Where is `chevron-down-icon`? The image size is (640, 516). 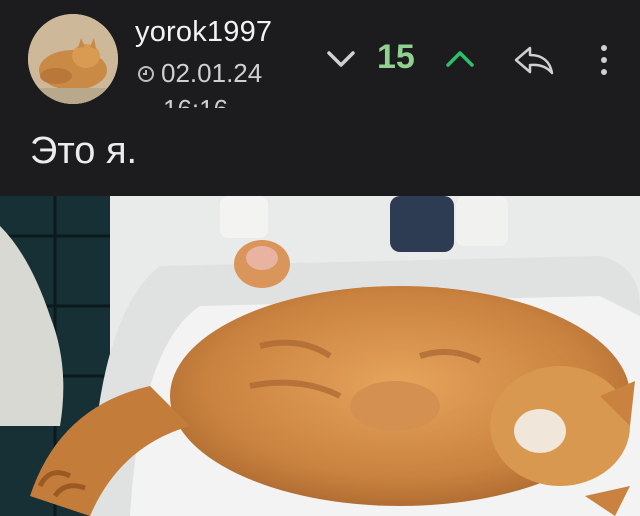
chevron-down-icon is located at coordinates (341, 59).